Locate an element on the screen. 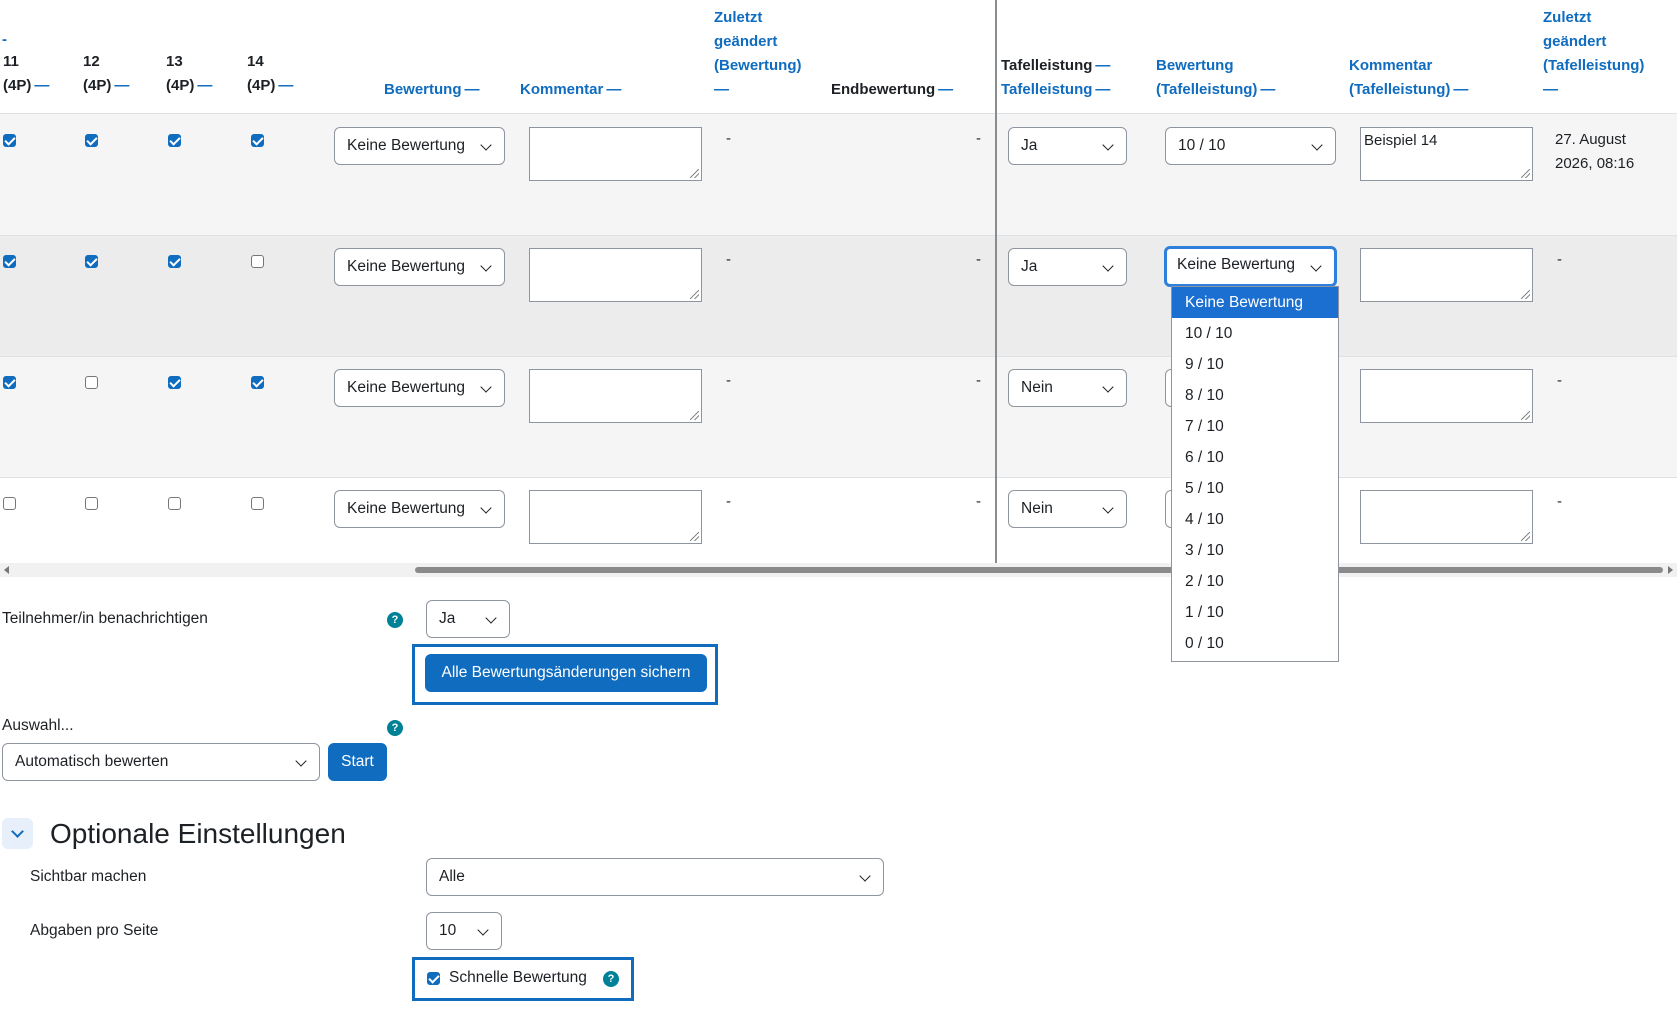 The height and width of the screenshot is (1010, 1677). tafel-modified-value: - is located at coordinates (1559, 380).